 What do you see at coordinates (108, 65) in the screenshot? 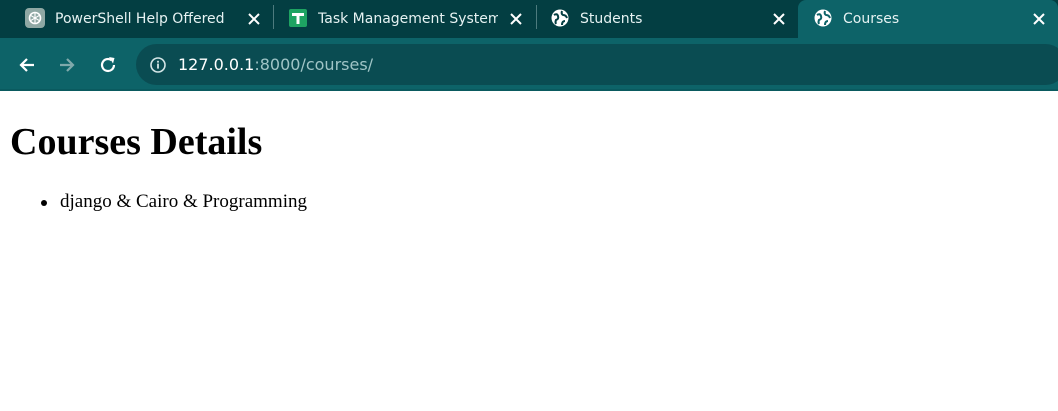
I see `reload-icon` at bounding box center [108, 65].